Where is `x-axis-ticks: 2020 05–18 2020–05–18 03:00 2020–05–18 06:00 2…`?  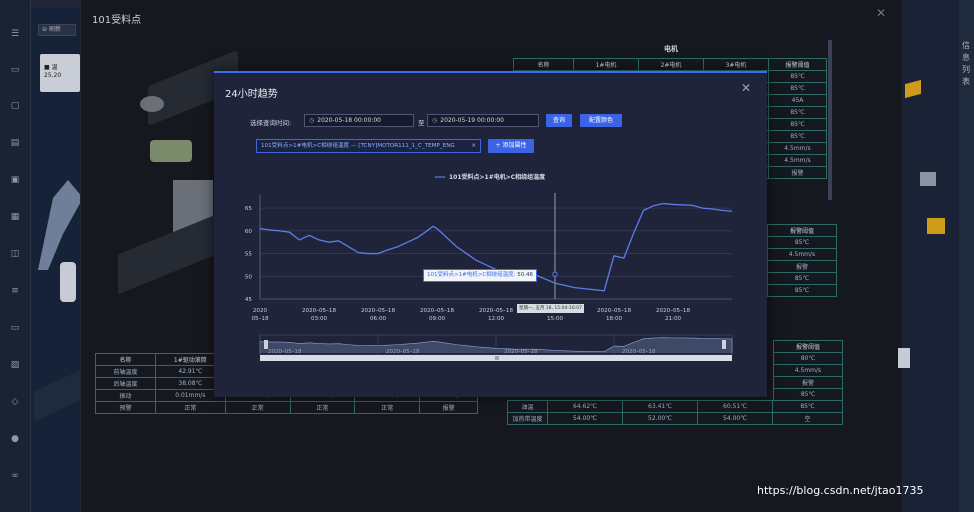 x-axis-ticks: 2020 05–18 2020–05–18 03:00 2020–05–18 06:00 2… is located at coordinates (470, 315).